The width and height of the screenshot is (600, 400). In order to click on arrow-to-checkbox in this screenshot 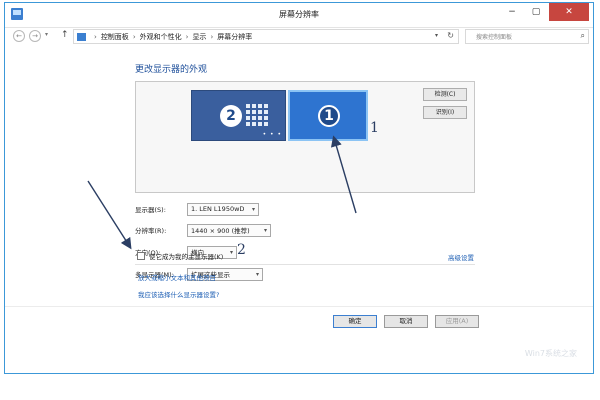, I will do `click(109, 215)`.